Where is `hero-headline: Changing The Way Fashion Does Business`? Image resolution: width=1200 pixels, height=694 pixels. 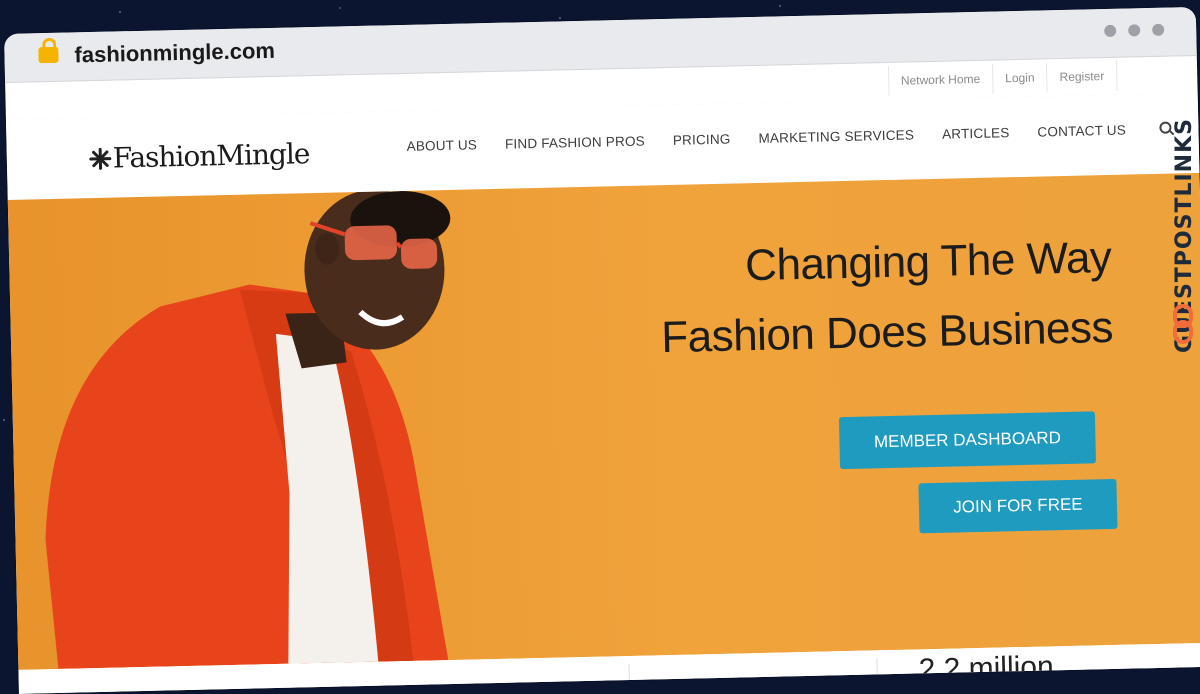
hero-headline: Changing The Way Fashion Does Business is located at coordinates (886, 298).